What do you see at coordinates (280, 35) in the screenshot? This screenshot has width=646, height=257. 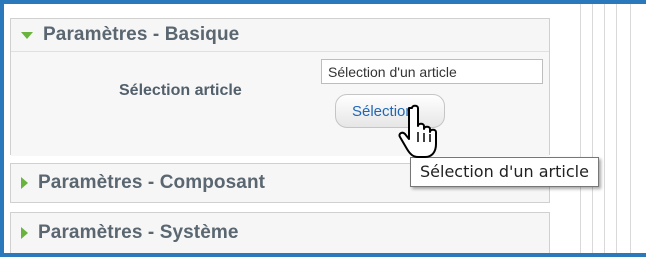 I see `panel-basic-header: Paramètres - Basique` at bounding box center [280, 35].